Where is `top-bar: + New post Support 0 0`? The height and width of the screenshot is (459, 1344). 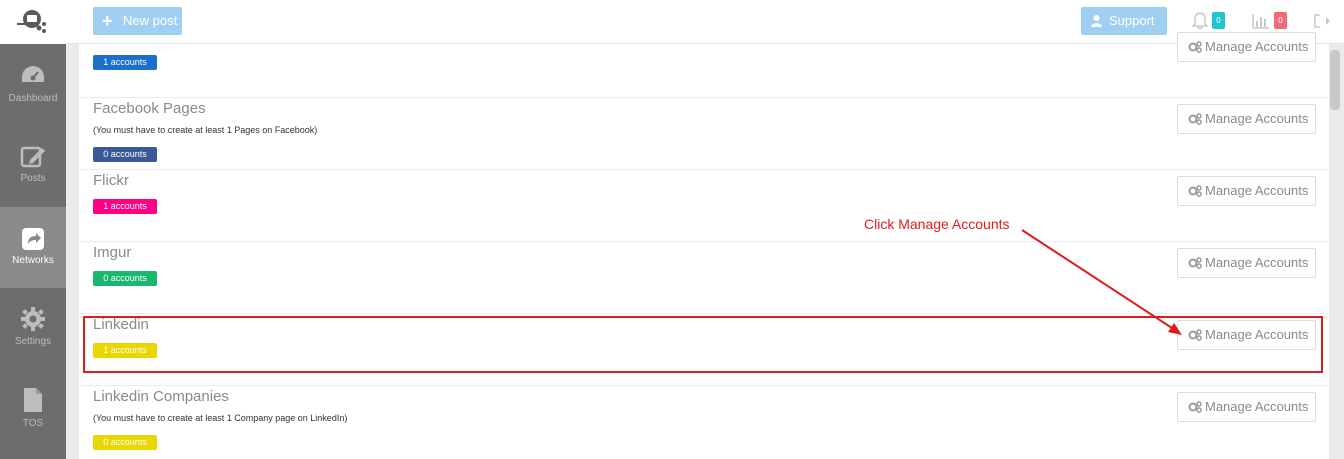
top-bar: + New post Support 0 0 is located at coordinates (705, 22).